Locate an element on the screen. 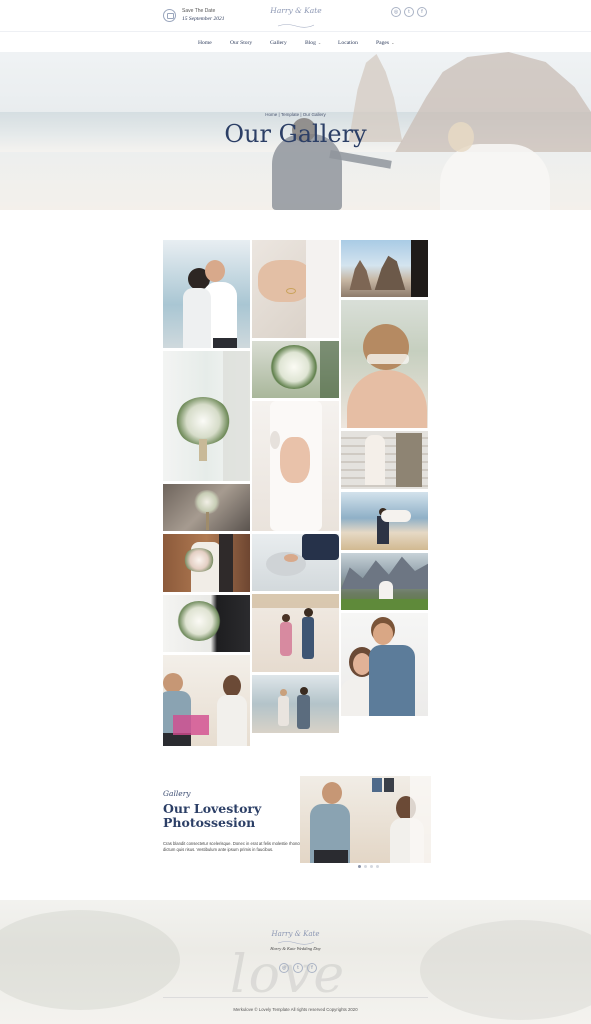 The height and width of the screenshot is (1024, 591). carousel-dots is located at coordinates (368, 866).